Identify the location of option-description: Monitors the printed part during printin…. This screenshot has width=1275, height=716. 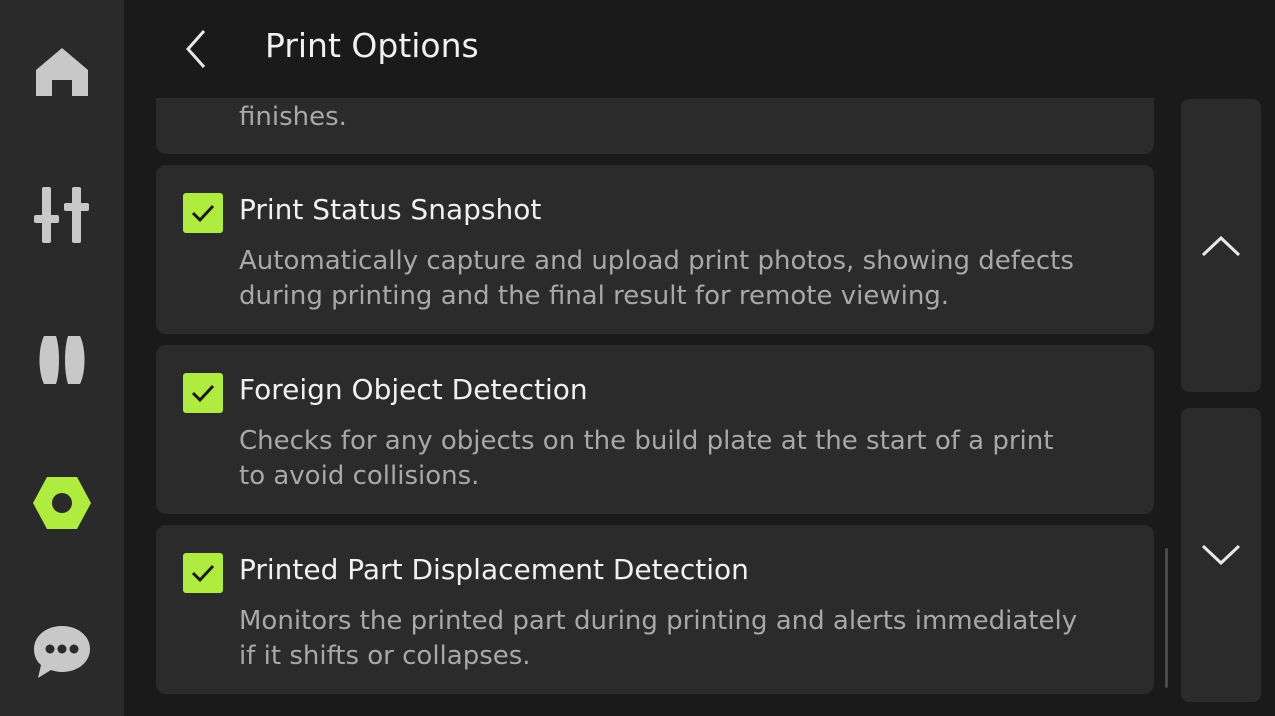
(658, 638).